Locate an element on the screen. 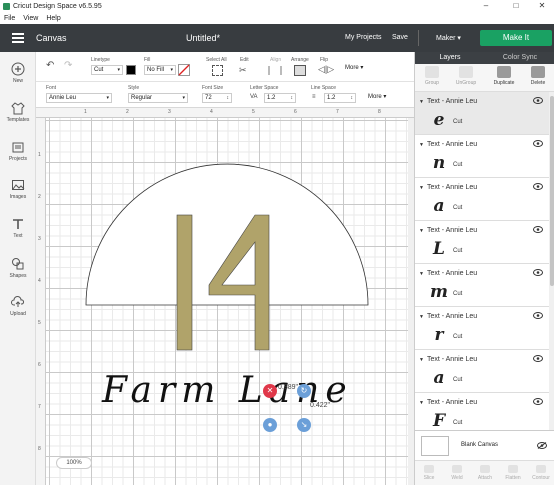  menu-help: Help is located at coordinates (53, 18).